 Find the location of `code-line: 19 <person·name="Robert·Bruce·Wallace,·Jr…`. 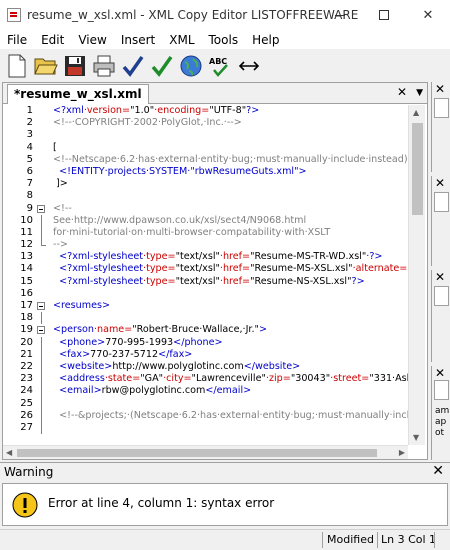

code-line: 19 <person·name="Robert·Bruce·Wallace,·Jr… is located at coordinates (205, 330).